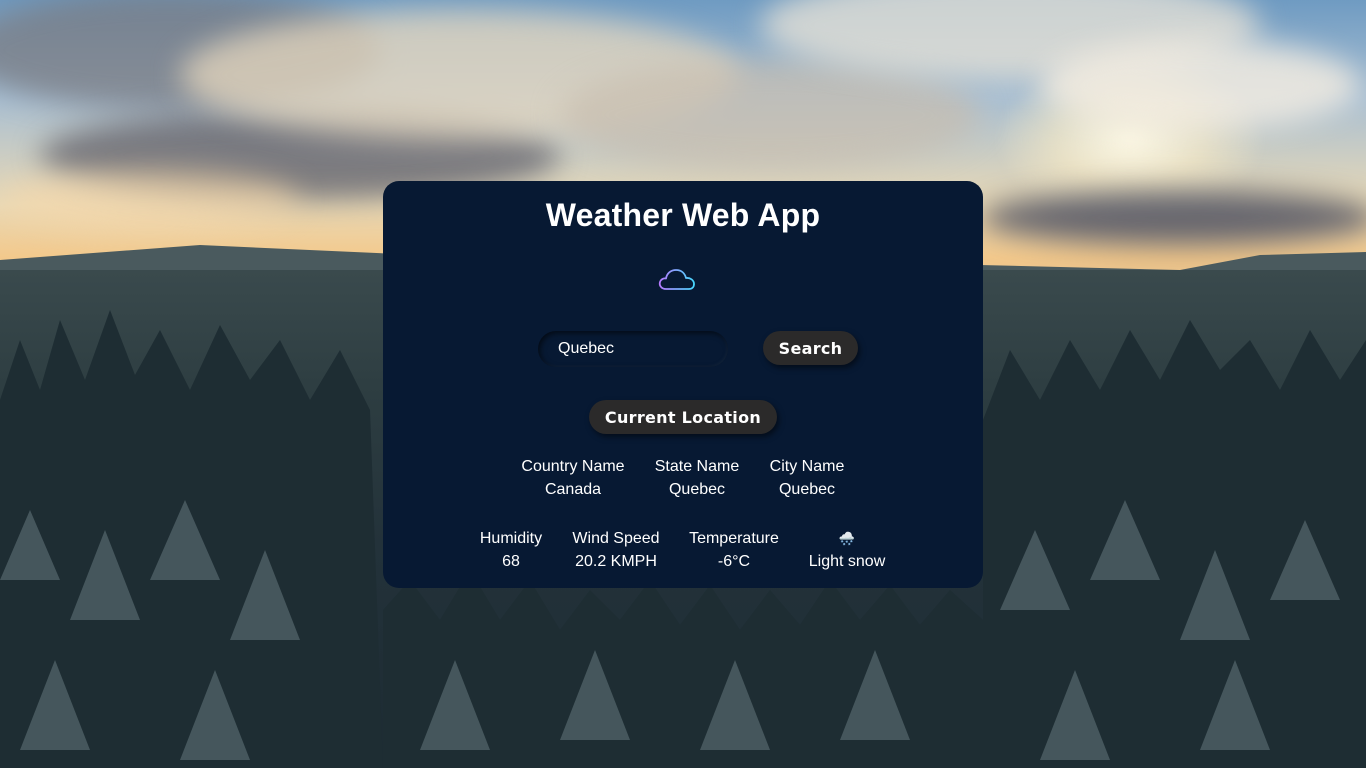 Image resolution: width=1366 pixels, height=768 pixels. What do you see at coordinates (847, 538) in the screenshot?
I see `snow-cloud-icon: 🌨️` at bounding box center [847, 538].